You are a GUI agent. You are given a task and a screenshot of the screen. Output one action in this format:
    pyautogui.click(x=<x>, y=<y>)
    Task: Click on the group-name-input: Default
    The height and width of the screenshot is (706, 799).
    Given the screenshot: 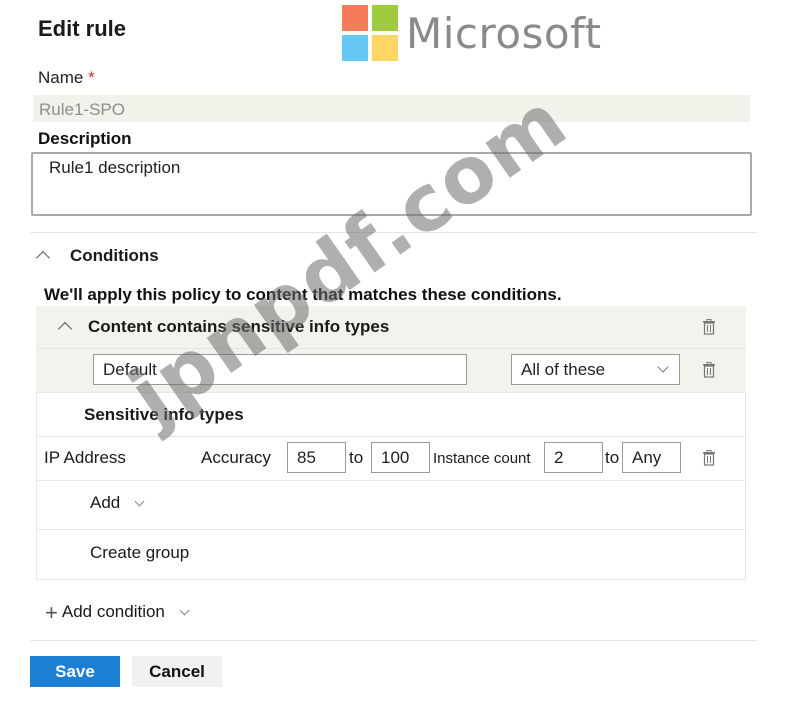 What is the action you would take?
    pyautogui.click(x=280, y=369)
    